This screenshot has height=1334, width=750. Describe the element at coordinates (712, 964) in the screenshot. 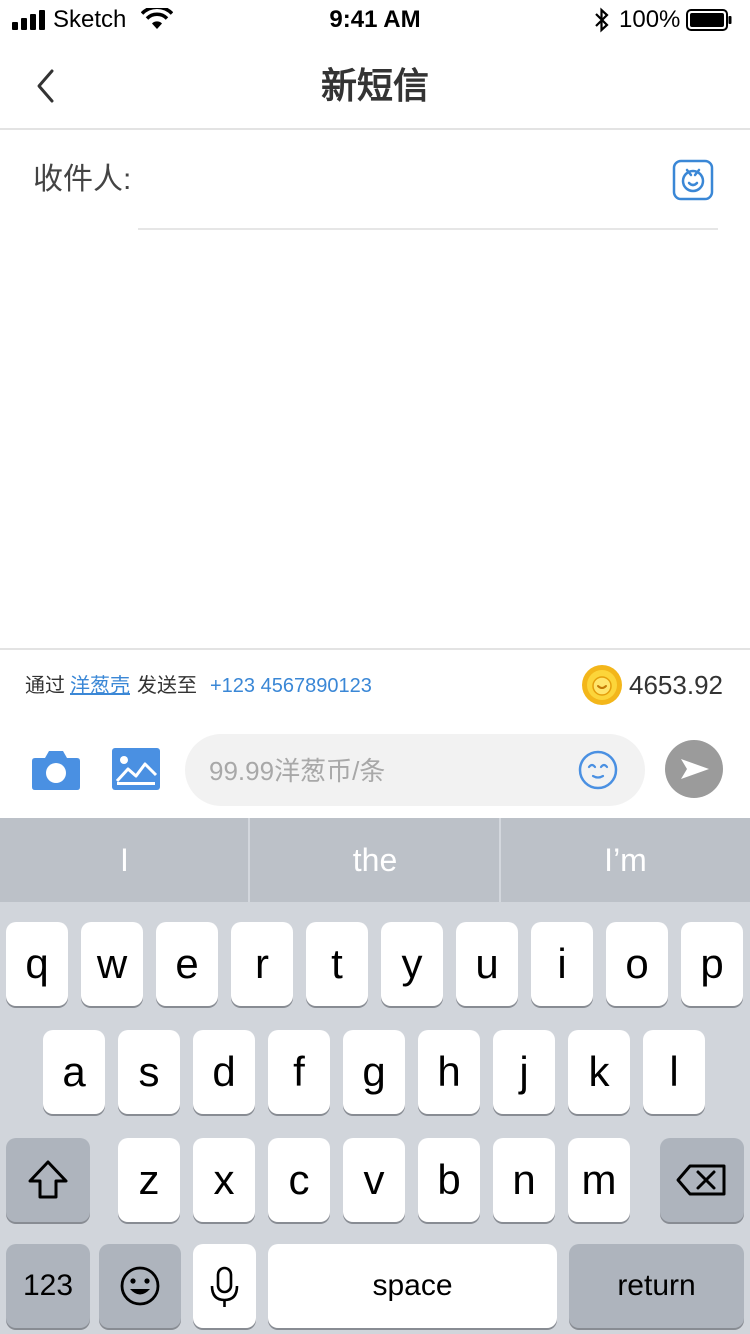

I see `key-p: p` at that location.